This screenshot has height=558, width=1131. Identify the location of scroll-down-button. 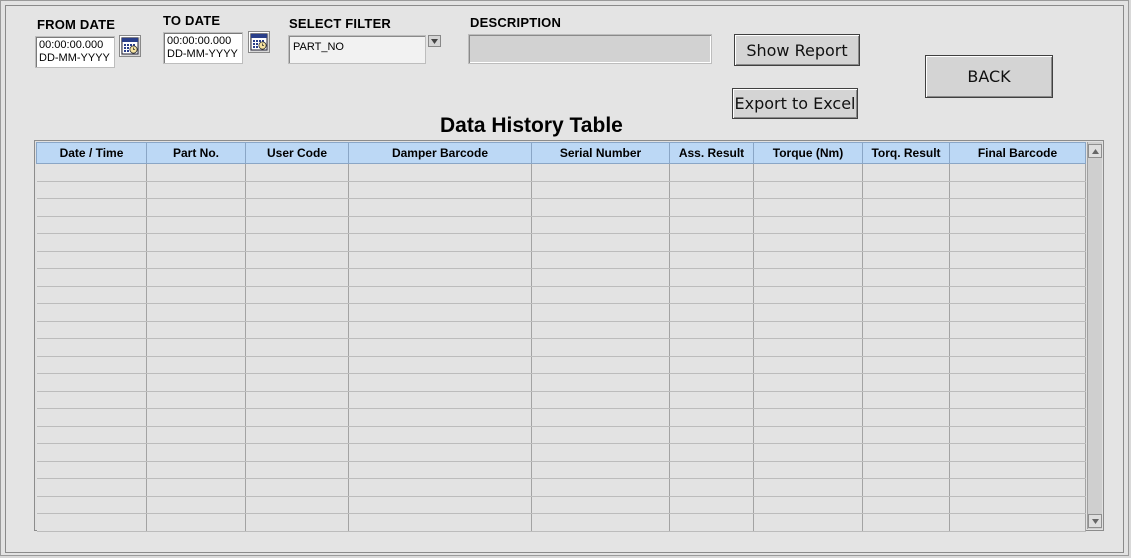
(1095, 521).